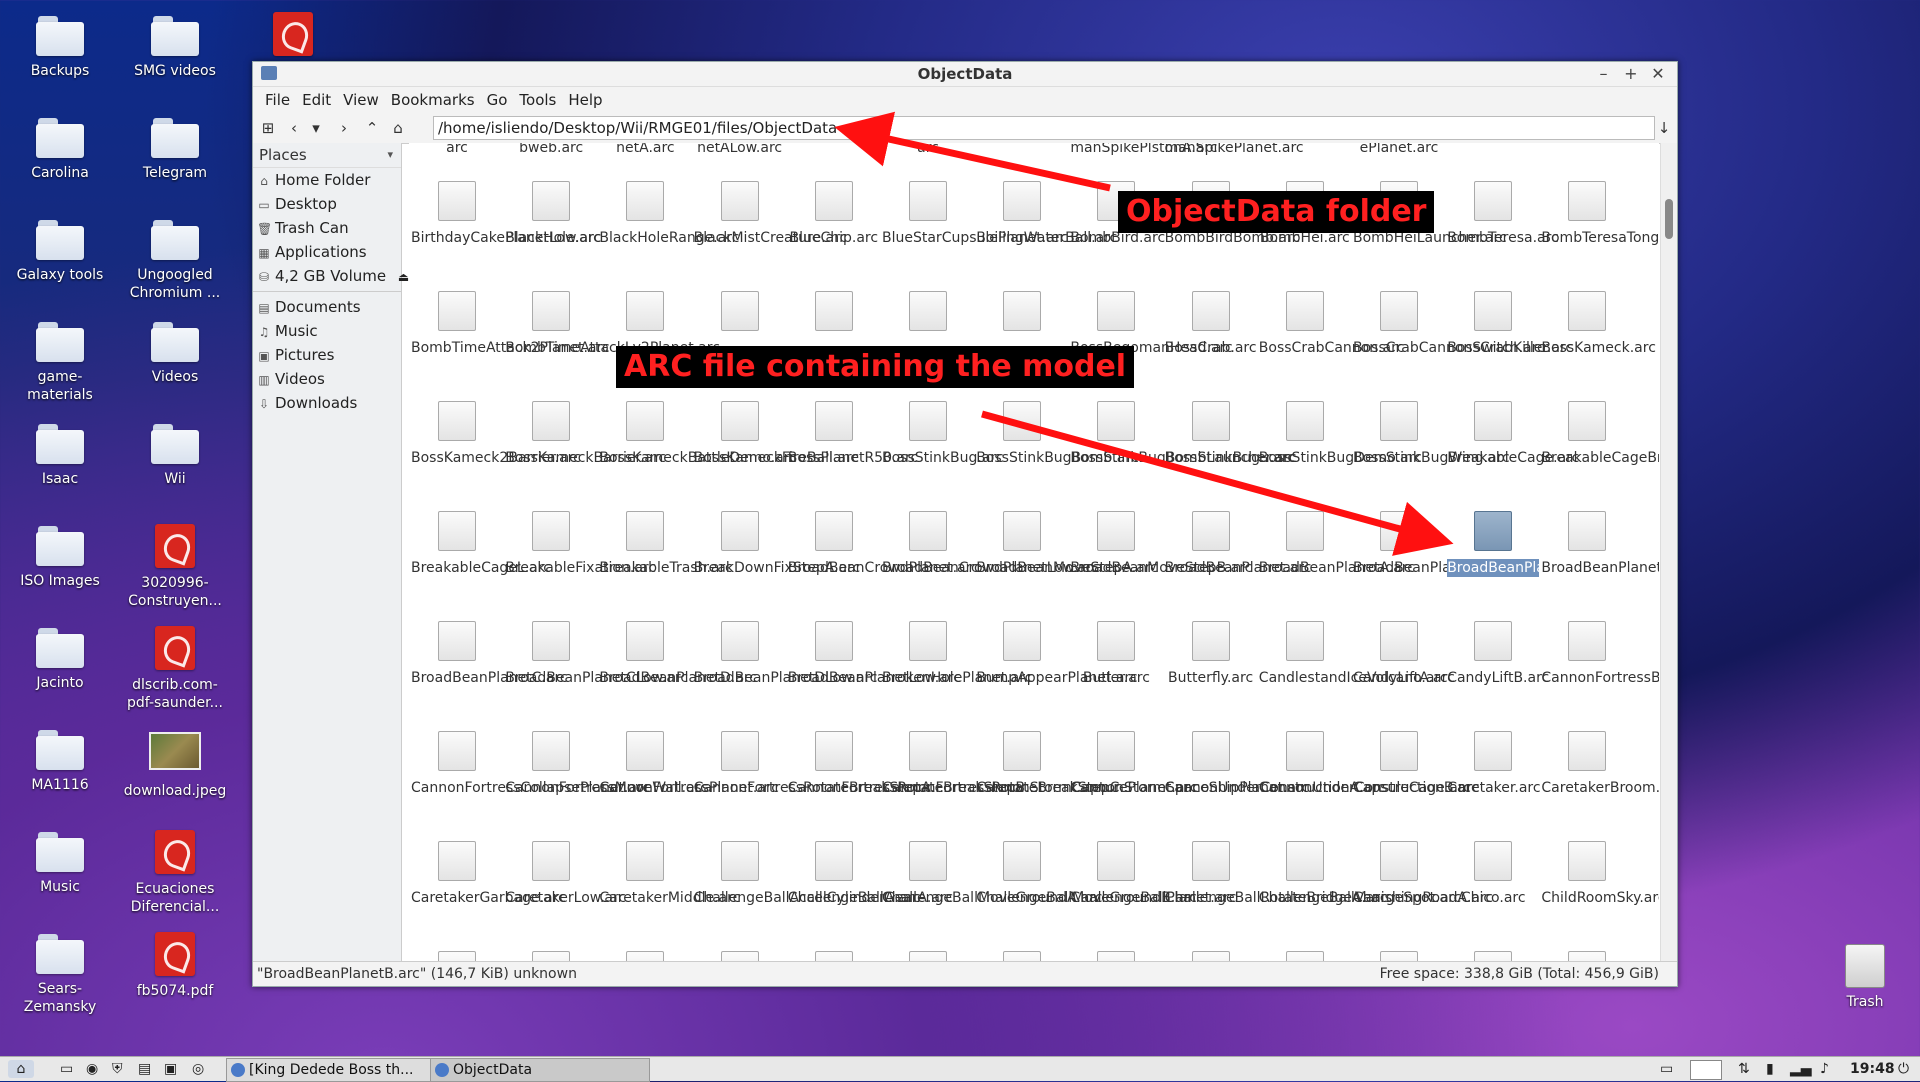 The height and width of the screenshot is (1082, 1920). Describe the element at coordinates (1144, 333) in the screenshot. I see `annotation-arrows` at that location.